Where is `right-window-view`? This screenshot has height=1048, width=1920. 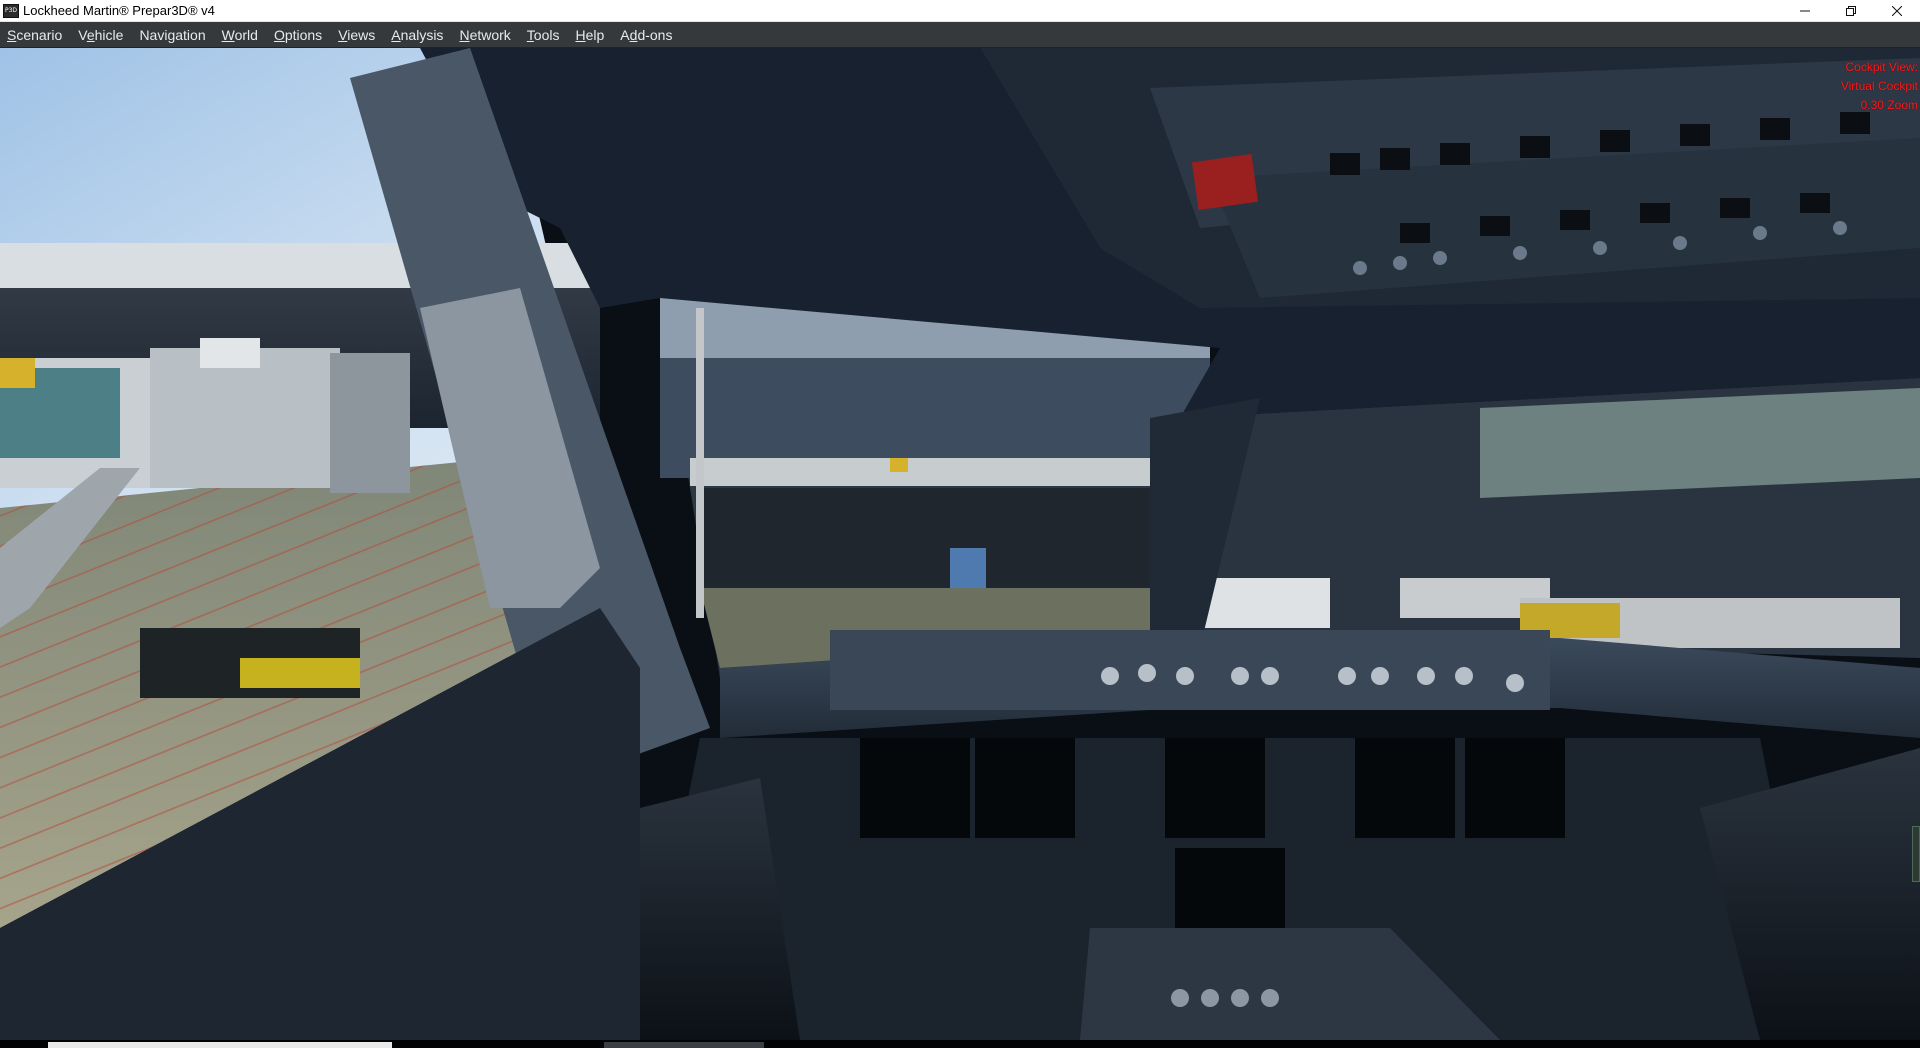 right-window-view is located at coordinates (1540, 518).